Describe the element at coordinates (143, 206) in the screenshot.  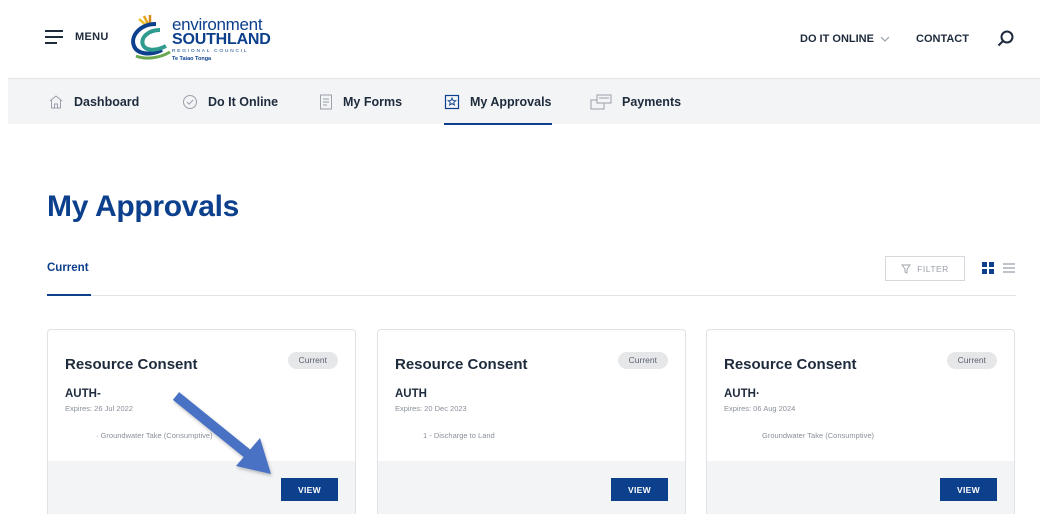
I see `page-title: My Approvals` at that location.